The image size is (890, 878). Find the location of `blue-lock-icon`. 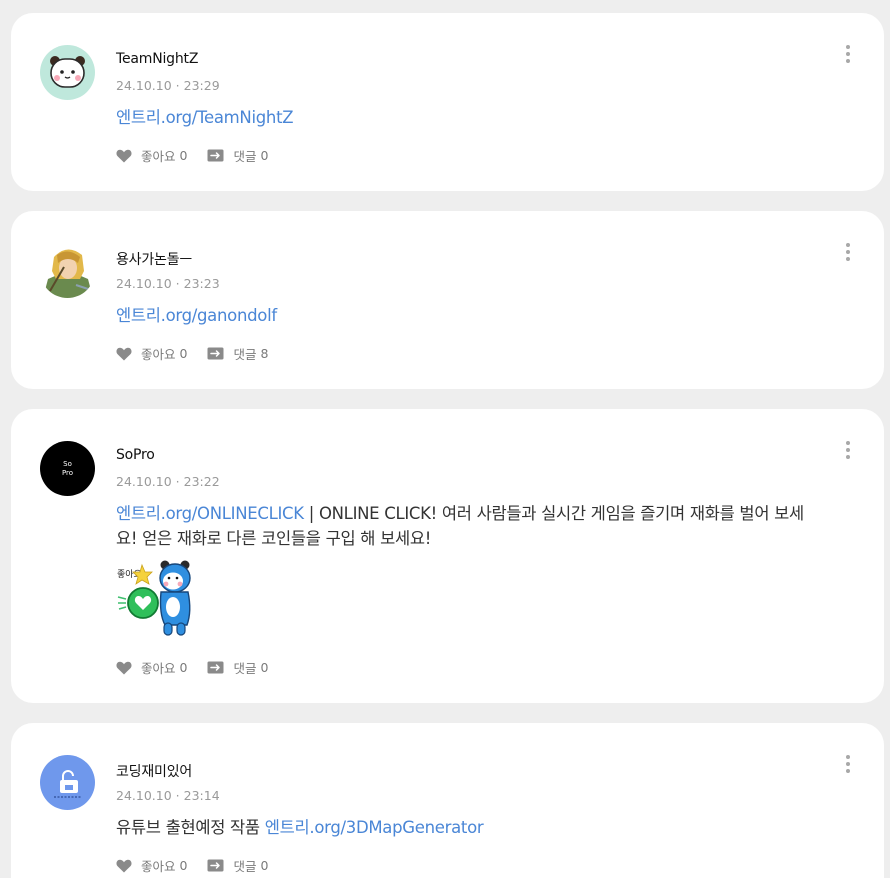

blue-lock-icon is located at coordinates (67, 782).